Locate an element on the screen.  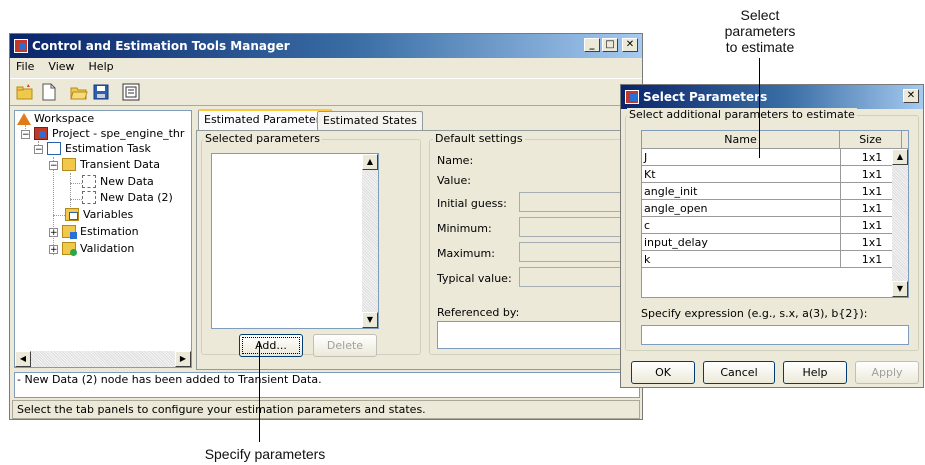
parameter-name-cell: angle_open is located at coordinates (676, 208).